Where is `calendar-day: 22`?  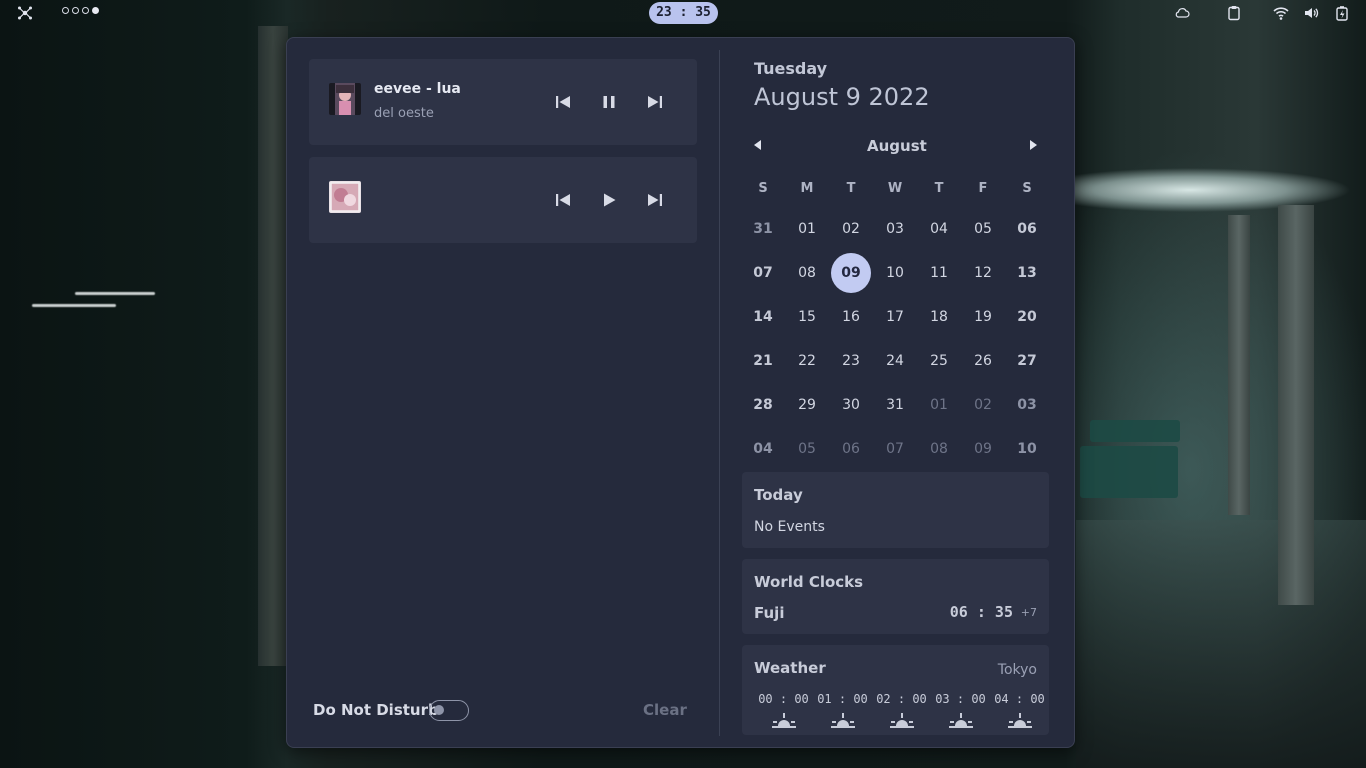 calendar-day: 22 is located at coordinates (807, 361).